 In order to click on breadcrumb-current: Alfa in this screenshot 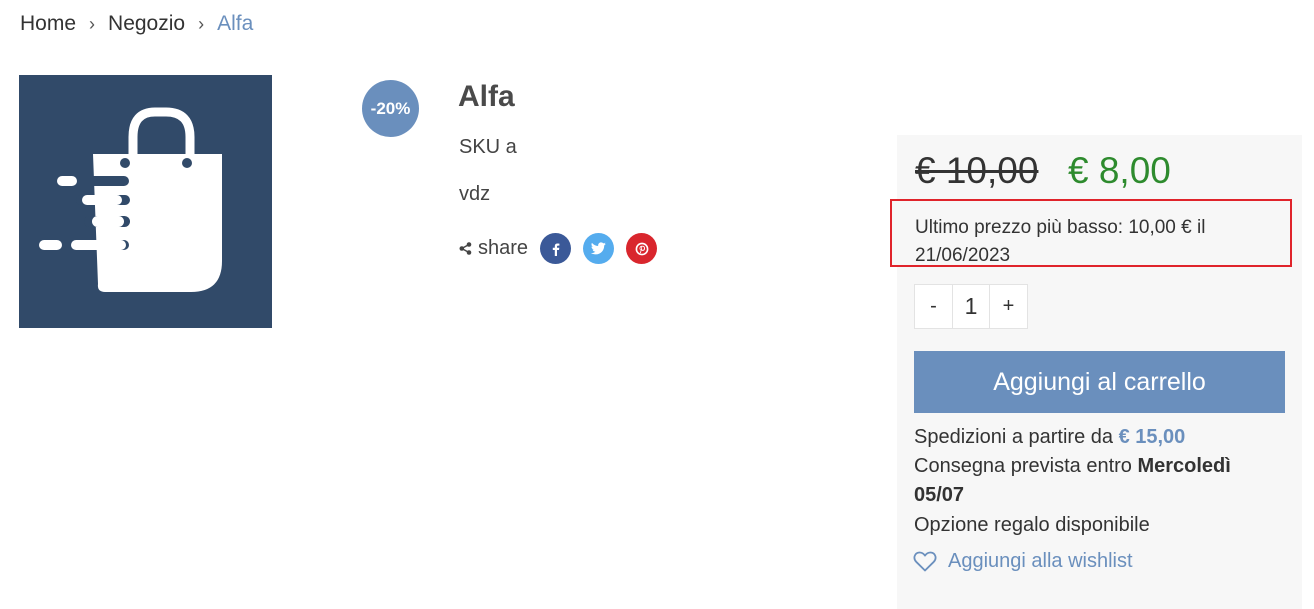, I will do `click(235, 23)`.